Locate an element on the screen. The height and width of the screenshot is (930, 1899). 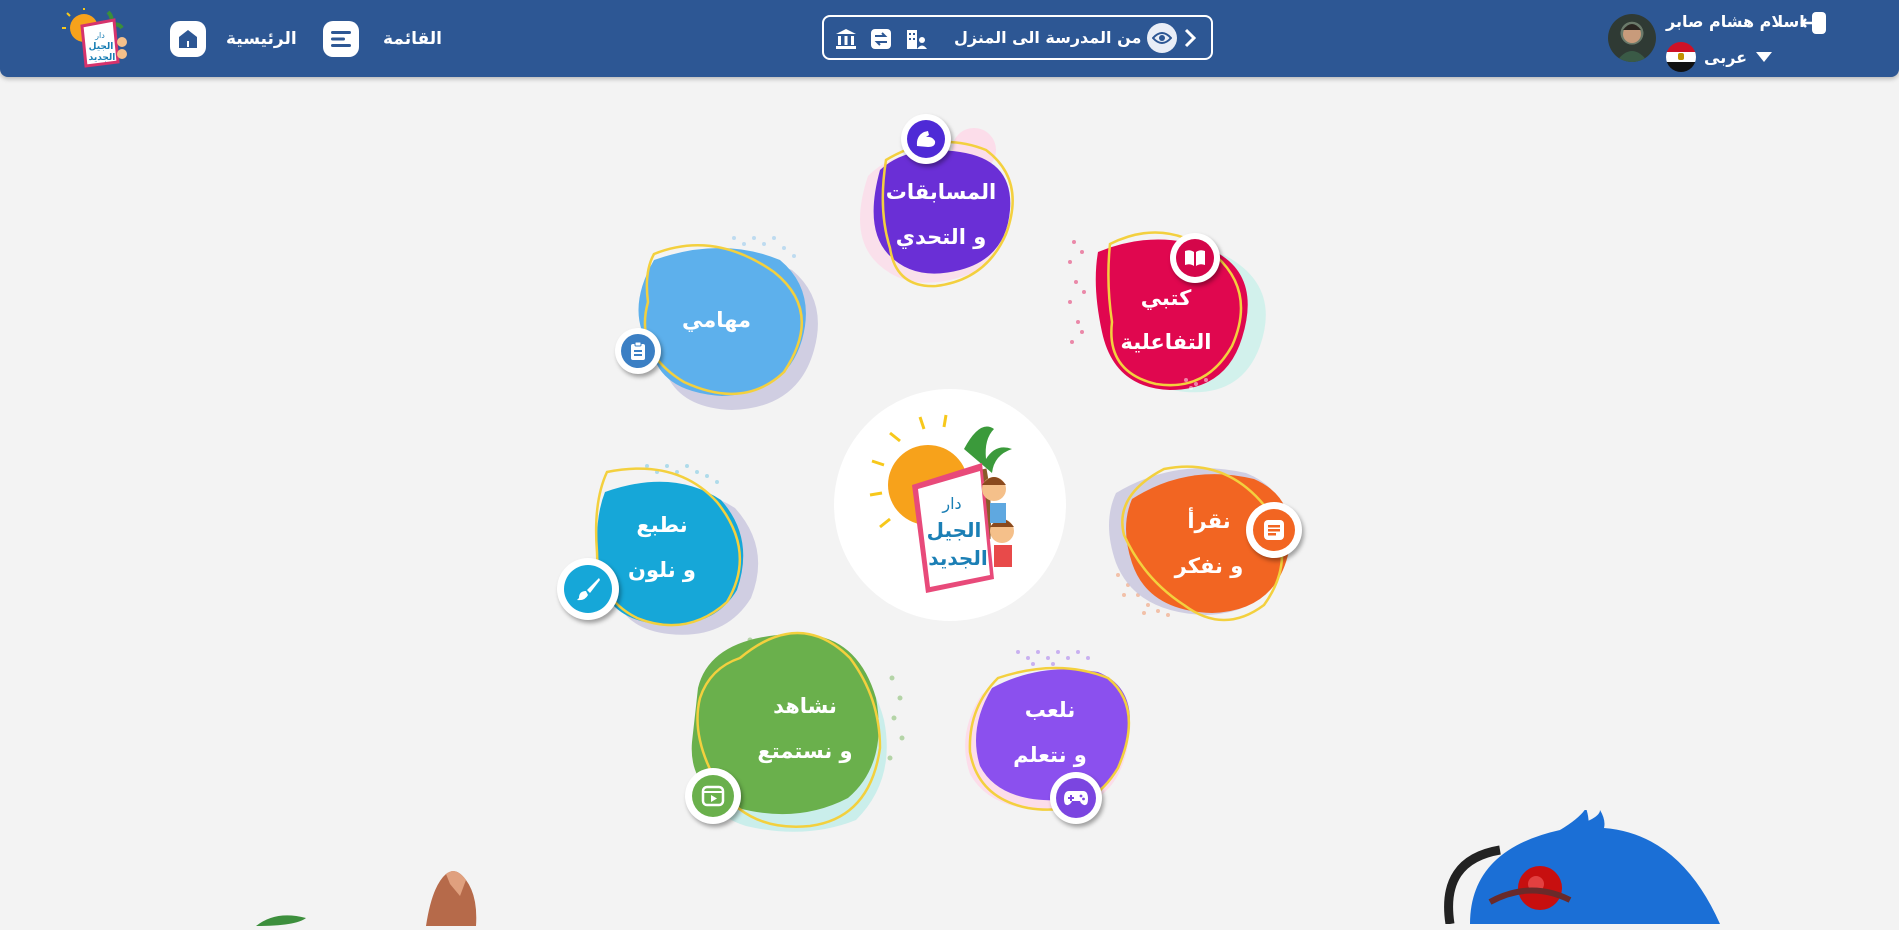
tile-play-line2: و نتعلم is located at coordinates (1050, 755).